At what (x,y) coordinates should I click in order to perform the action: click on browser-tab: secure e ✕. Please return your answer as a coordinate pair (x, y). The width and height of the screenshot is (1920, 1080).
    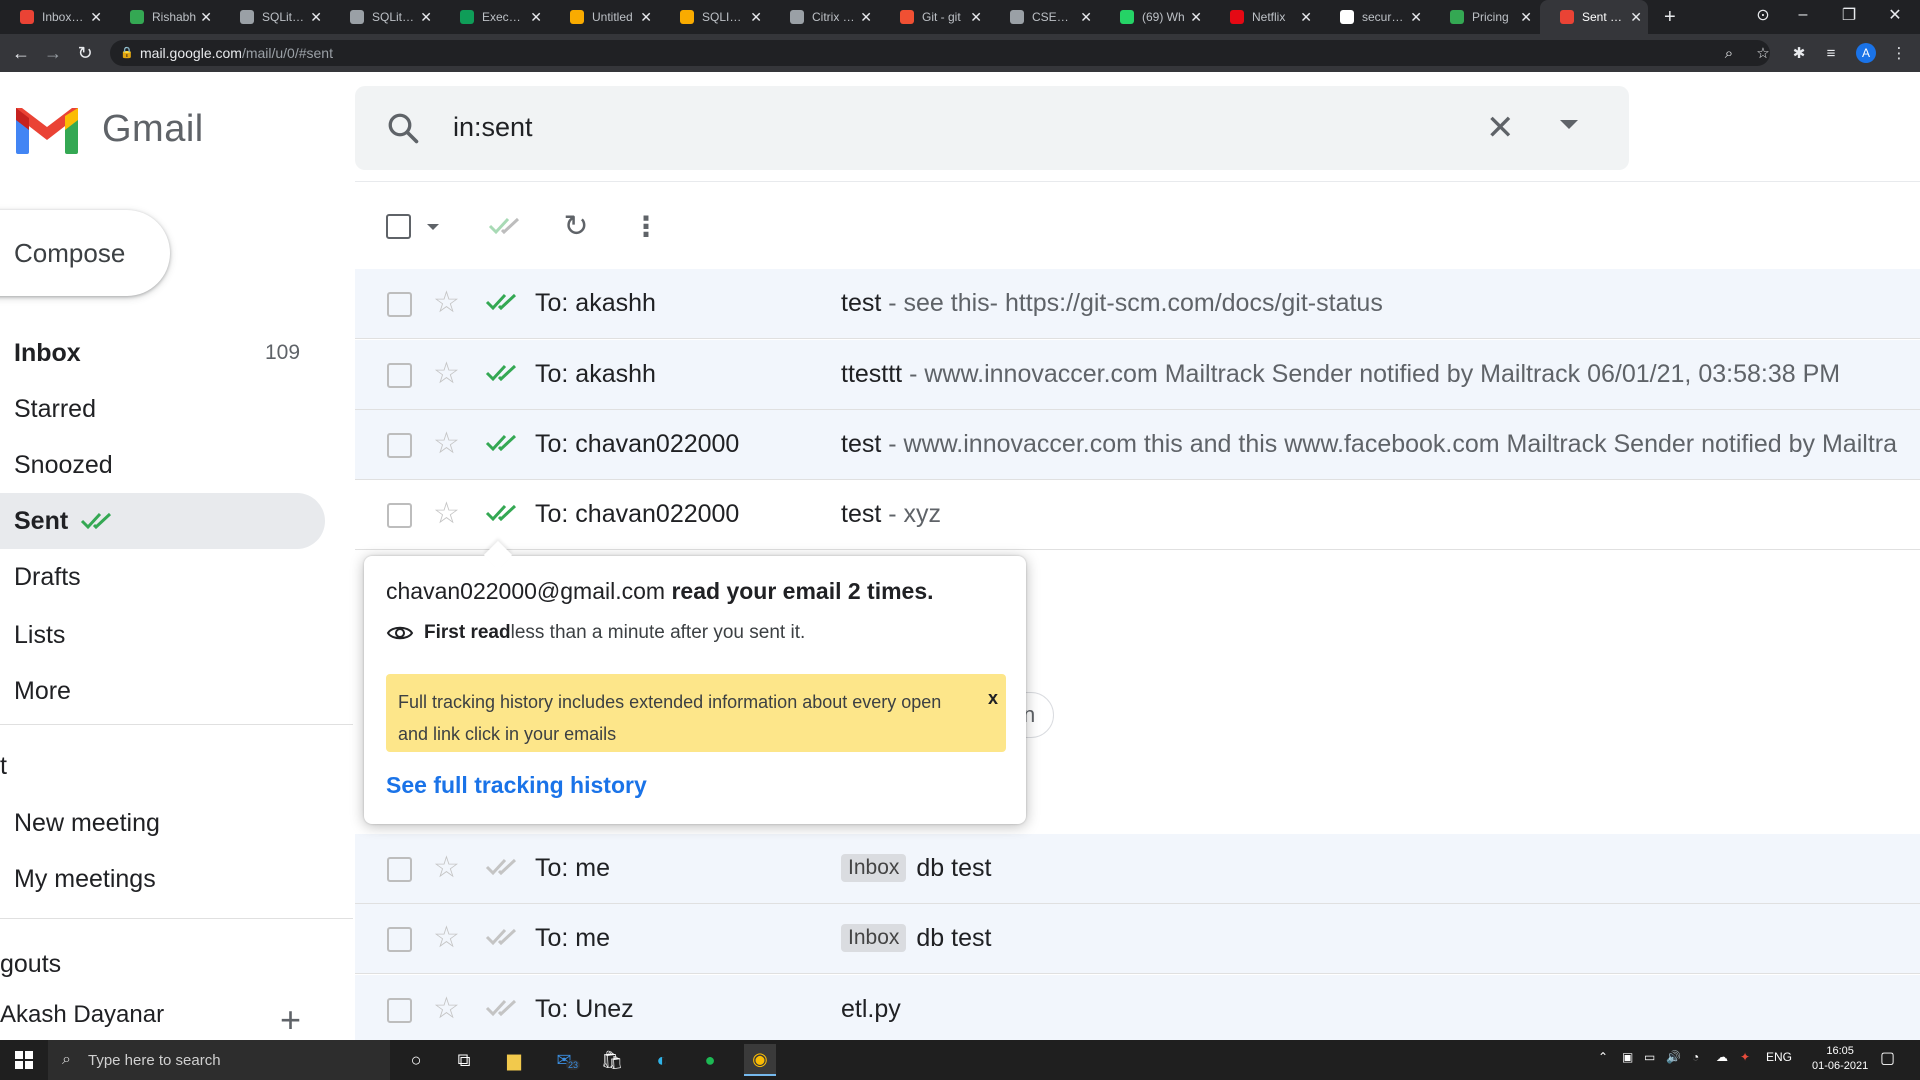
    Looking at the image, I should click on (1374, 17).